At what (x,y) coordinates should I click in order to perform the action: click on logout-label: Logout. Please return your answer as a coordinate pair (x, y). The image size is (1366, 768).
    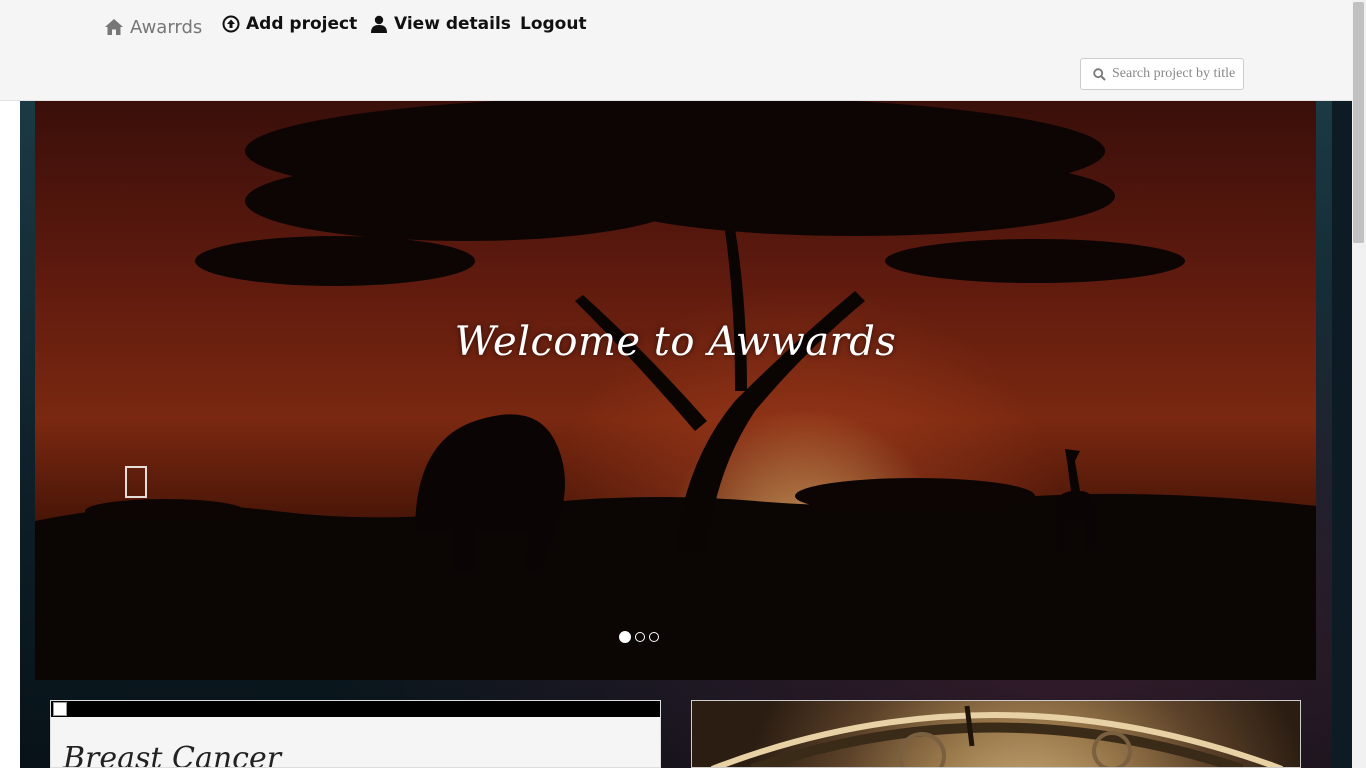
    Looking at the image, I should click on (553, 24).